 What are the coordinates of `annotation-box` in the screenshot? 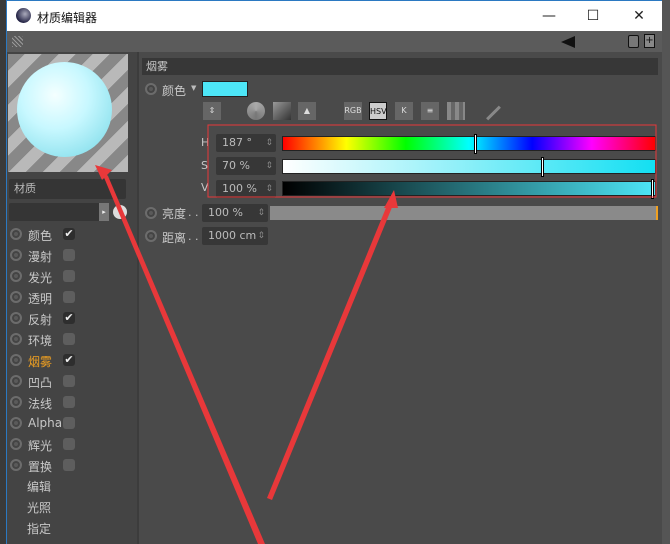 It's located at (432, 161).